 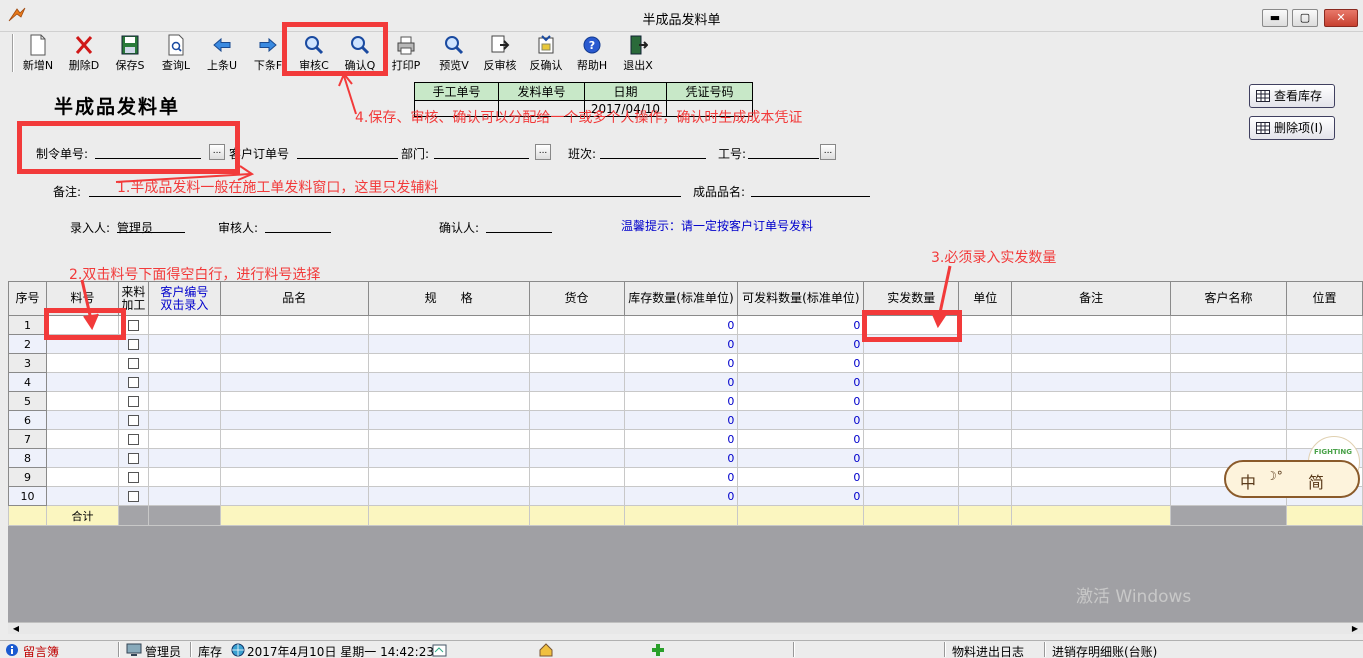 I want to click on delete-item-button: 删除项(I), so click(x=1292, y=128).